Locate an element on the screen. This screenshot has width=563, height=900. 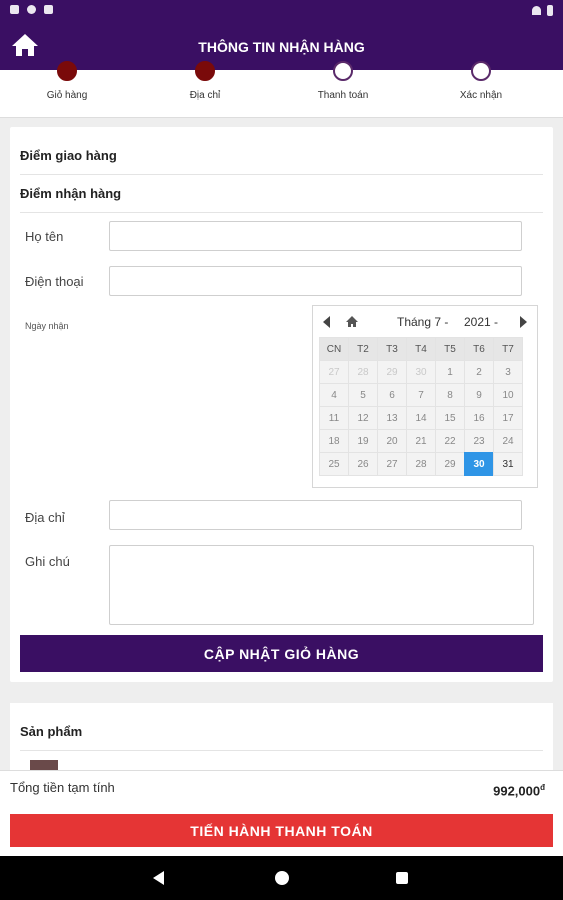
update-cart-button: CẬP NHẬT GIỎ HÀNG is located at coordinates (281, 653).